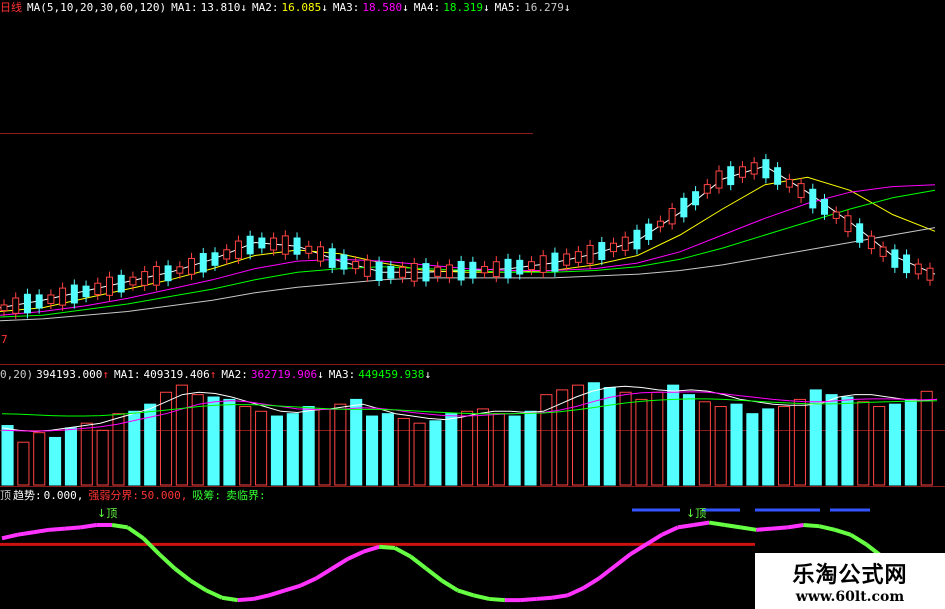  Describe the element at coordinates (107, 513) in the screenshot. I see `top-marker: ↓顶` at that location.